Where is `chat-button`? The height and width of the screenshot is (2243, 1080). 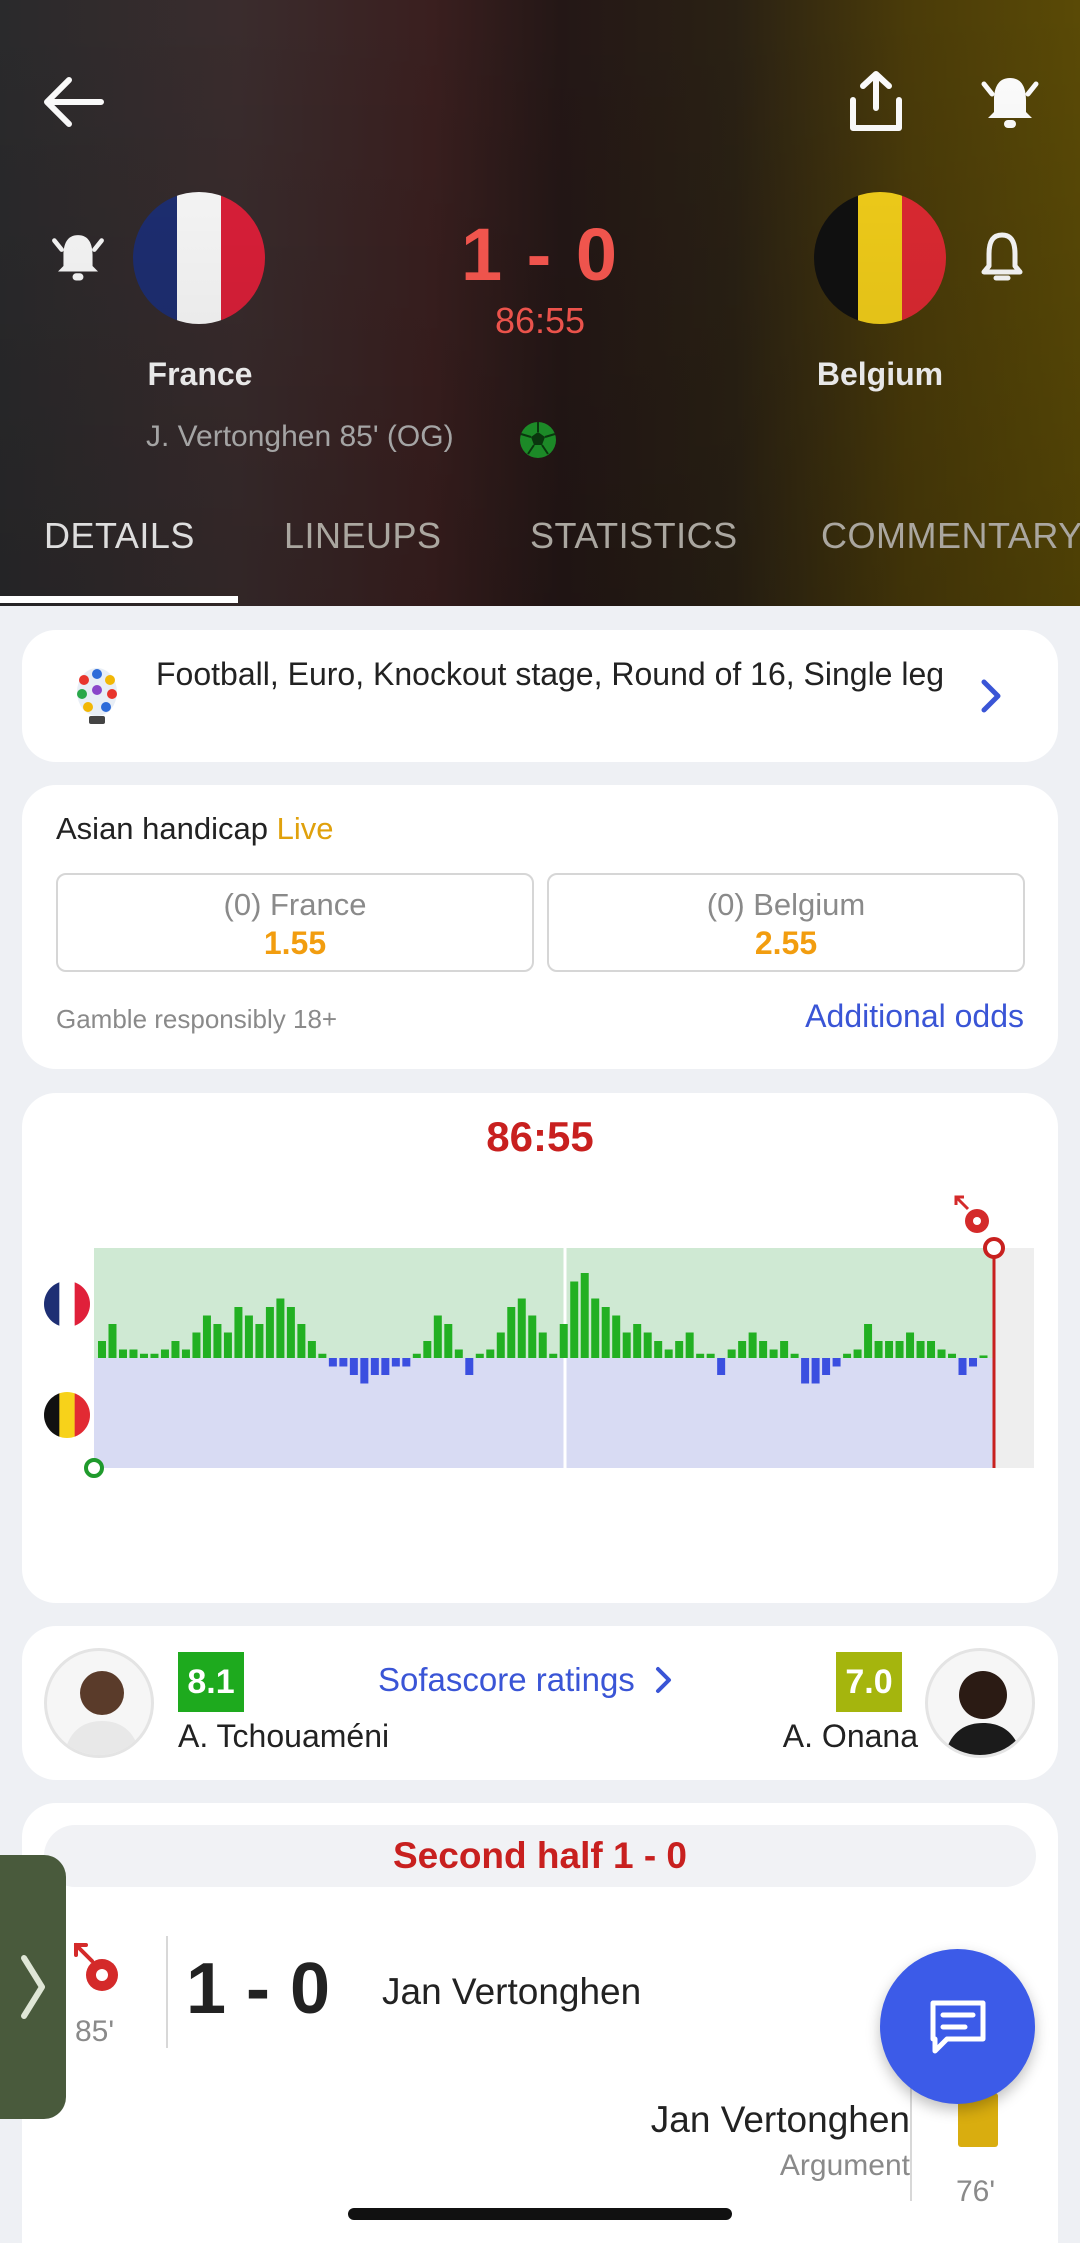 chat-button is located at coordinates (957, 2026).